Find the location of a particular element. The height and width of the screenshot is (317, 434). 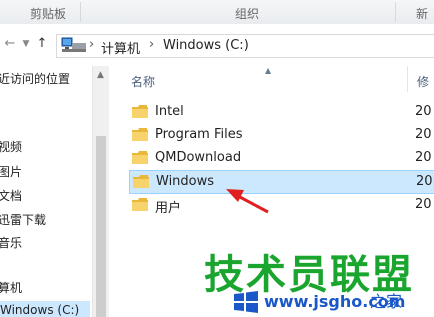

windows-logo-icon is located at coordinates (246, 302).